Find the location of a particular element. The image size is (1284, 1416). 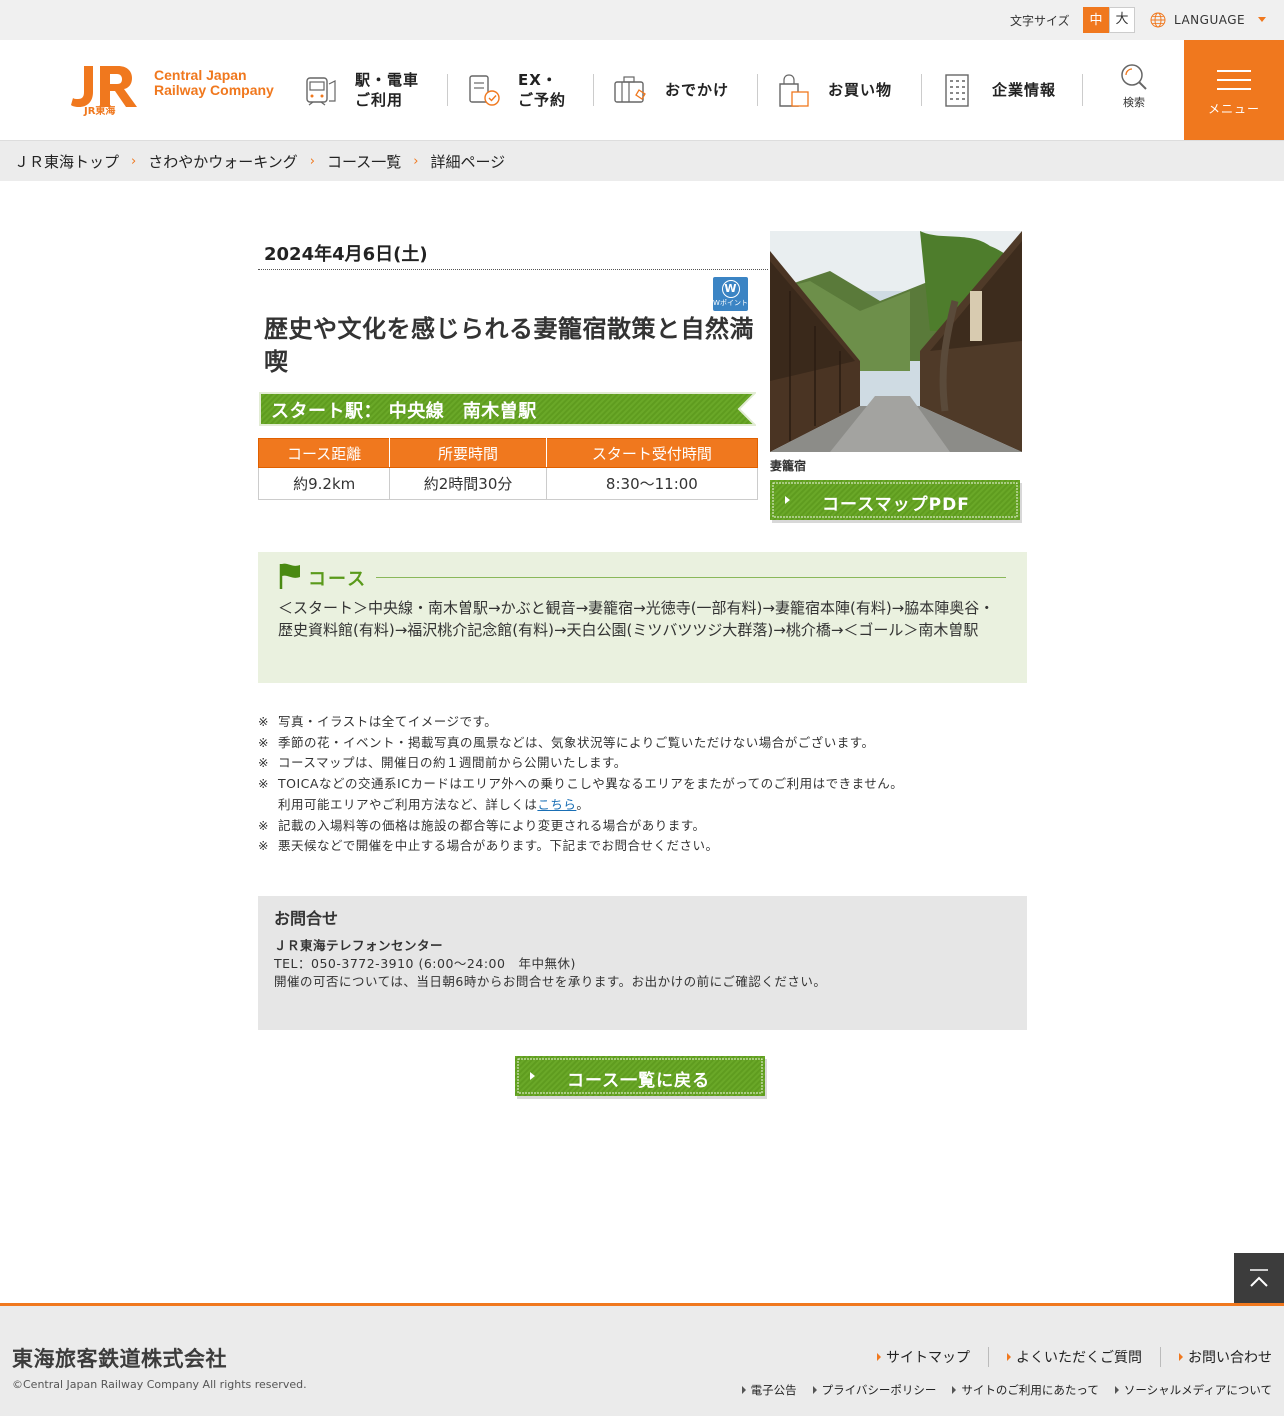

breadcrumb-item-current: 詳細ページ is located at coordinates (468, 161).